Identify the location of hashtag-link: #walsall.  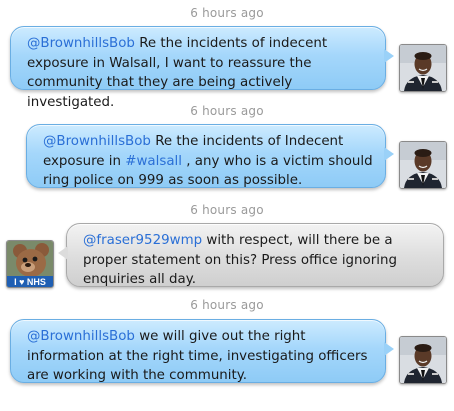
(153, 161).